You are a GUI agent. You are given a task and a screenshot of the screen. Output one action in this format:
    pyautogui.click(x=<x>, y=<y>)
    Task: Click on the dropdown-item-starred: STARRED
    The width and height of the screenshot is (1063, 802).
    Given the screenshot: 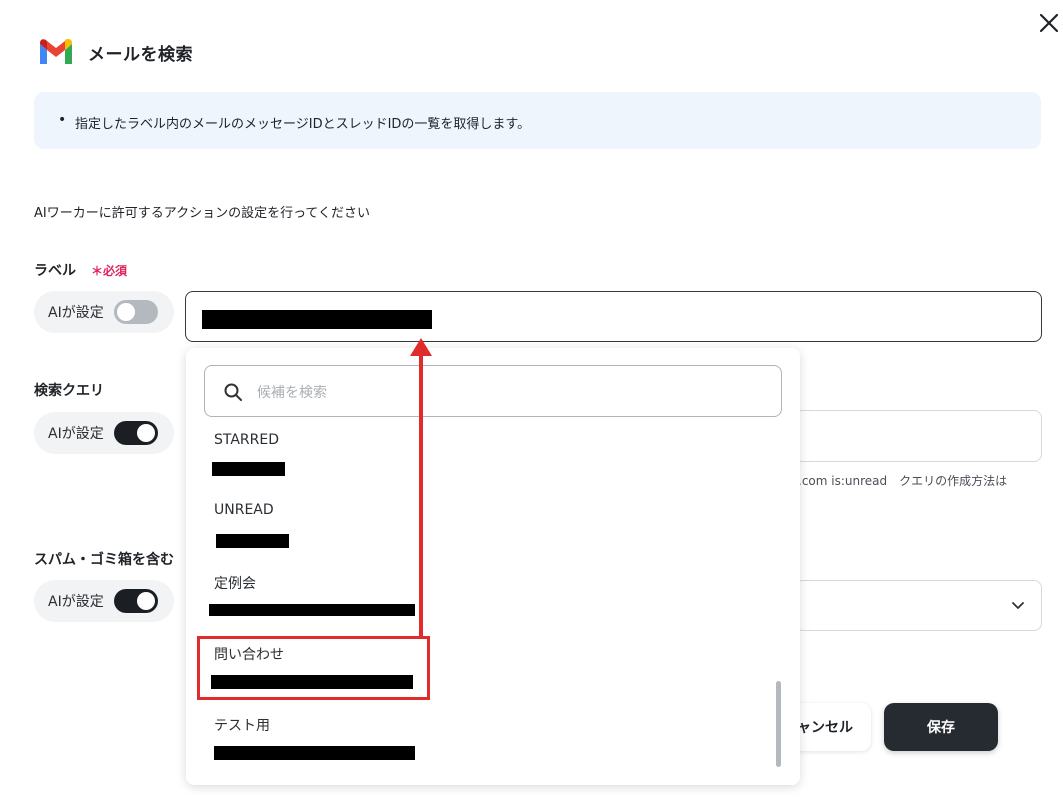 What is the action you would take?
    pyautogui.click(x=481, y=463)
    